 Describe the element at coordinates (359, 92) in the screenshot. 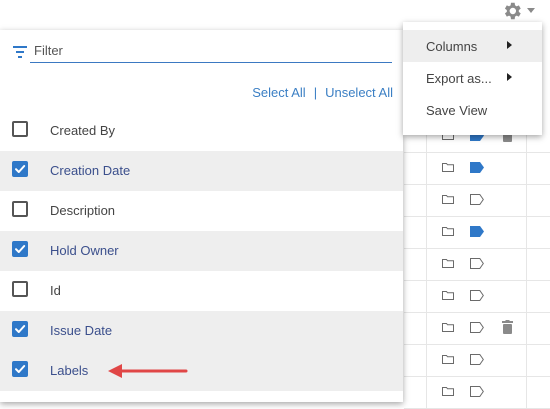

I see `unselect-all-link: Unselect All` at that location.